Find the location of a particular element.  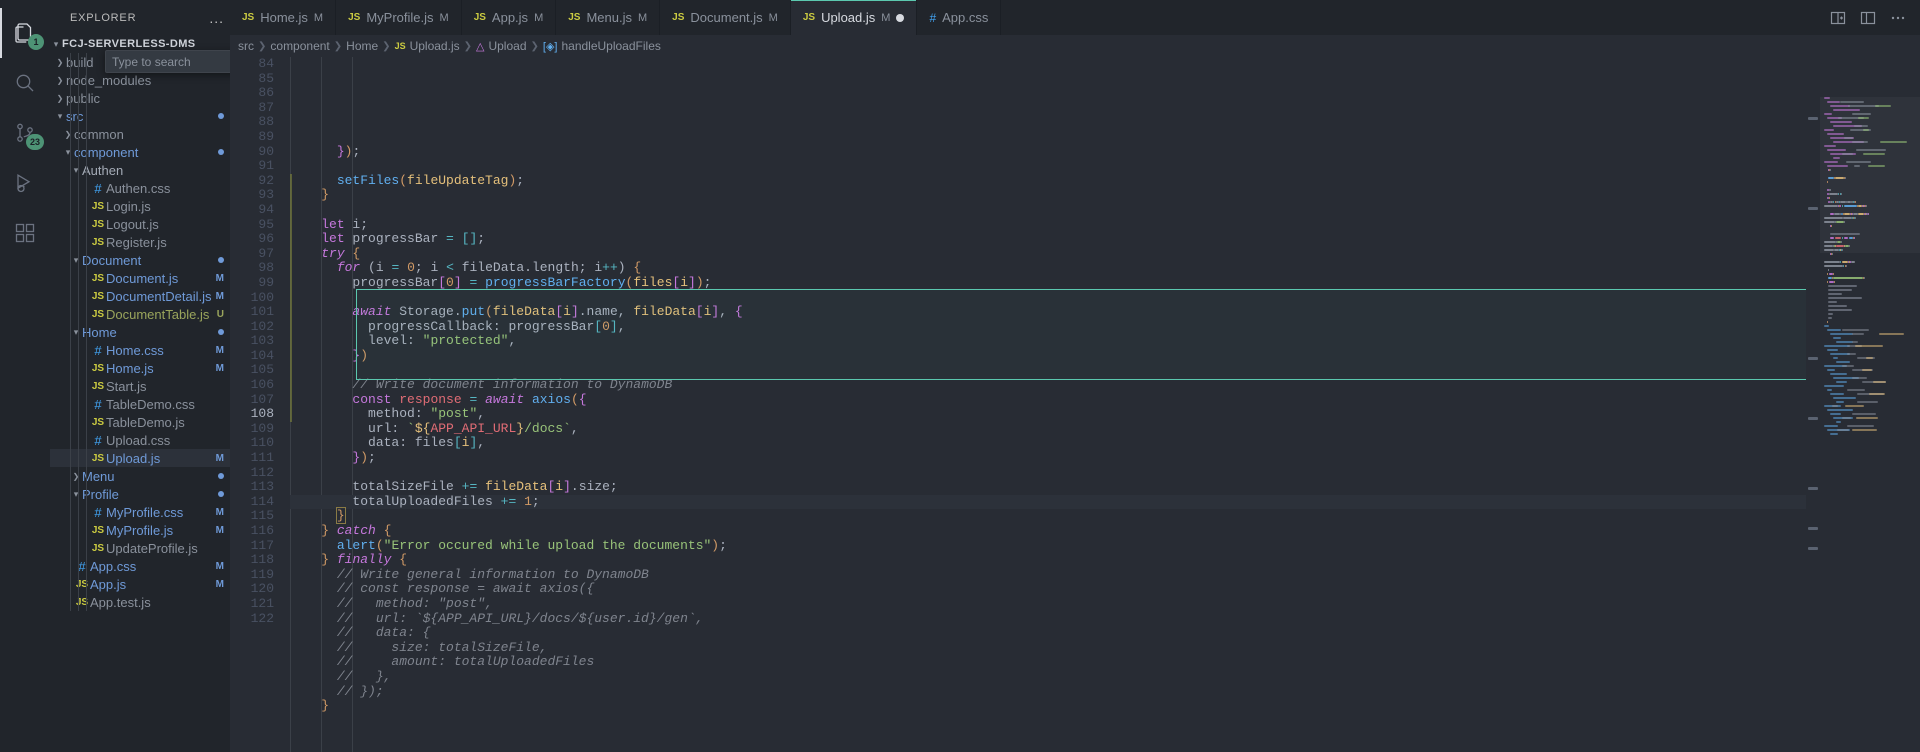

tree-item-start-js: JS Start.js is located at coordinates (140, 386).